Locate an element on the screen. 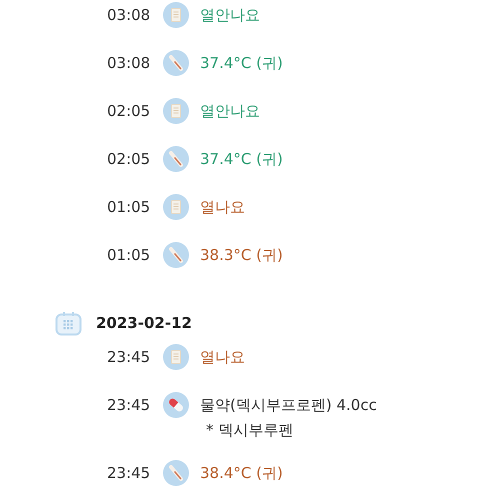 This screenshot has width=500, height=500. calendar-icon is located at coordinates (68, 323).